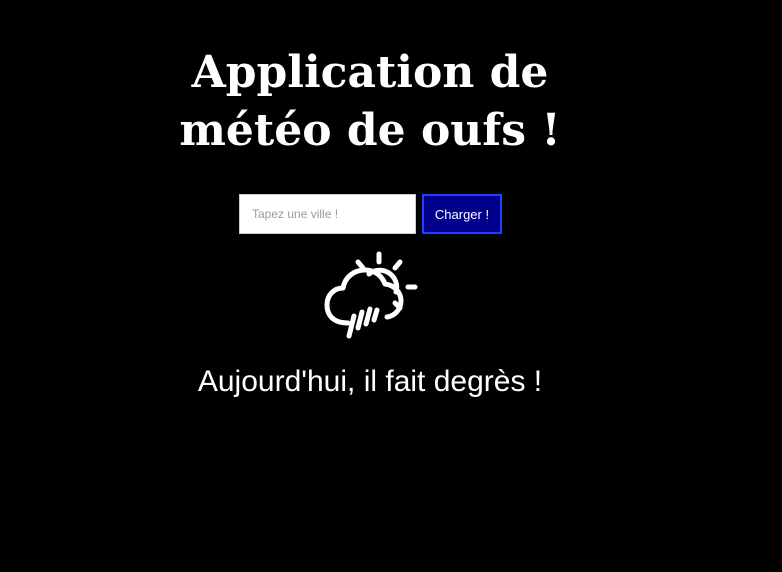 The height and width of the screenshot is (572, 782). Describe the element at coordinates (462, 214) in the screenshot. I see `load-button: Charger !` at that location.